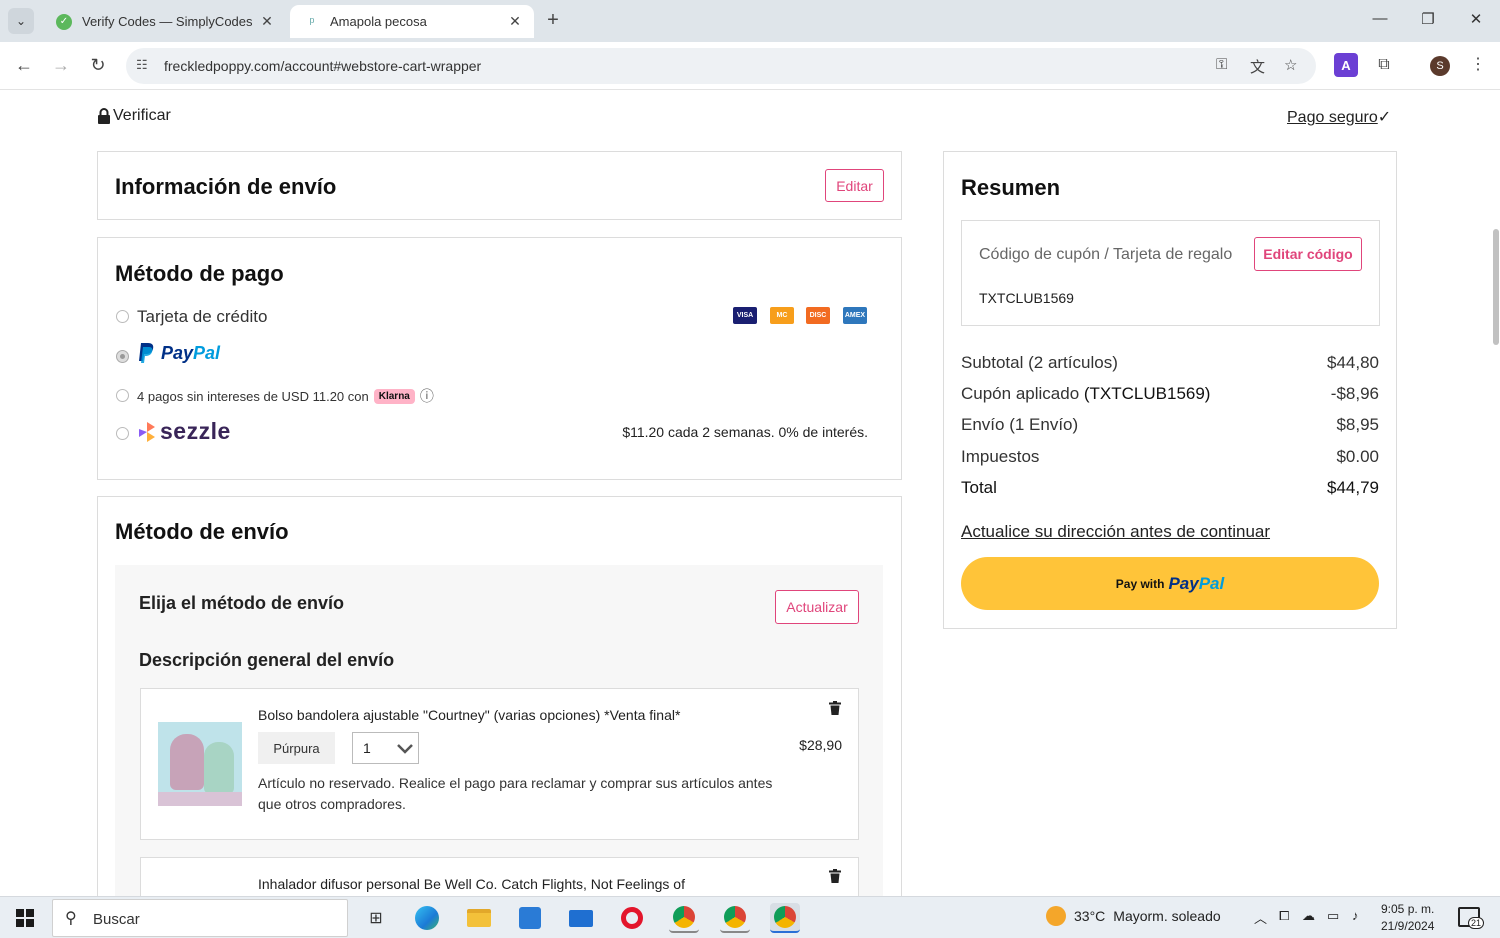  Describe the element at coordinates (98, 65) in the screenshot. I see `reload-icon: ↻` at that location.